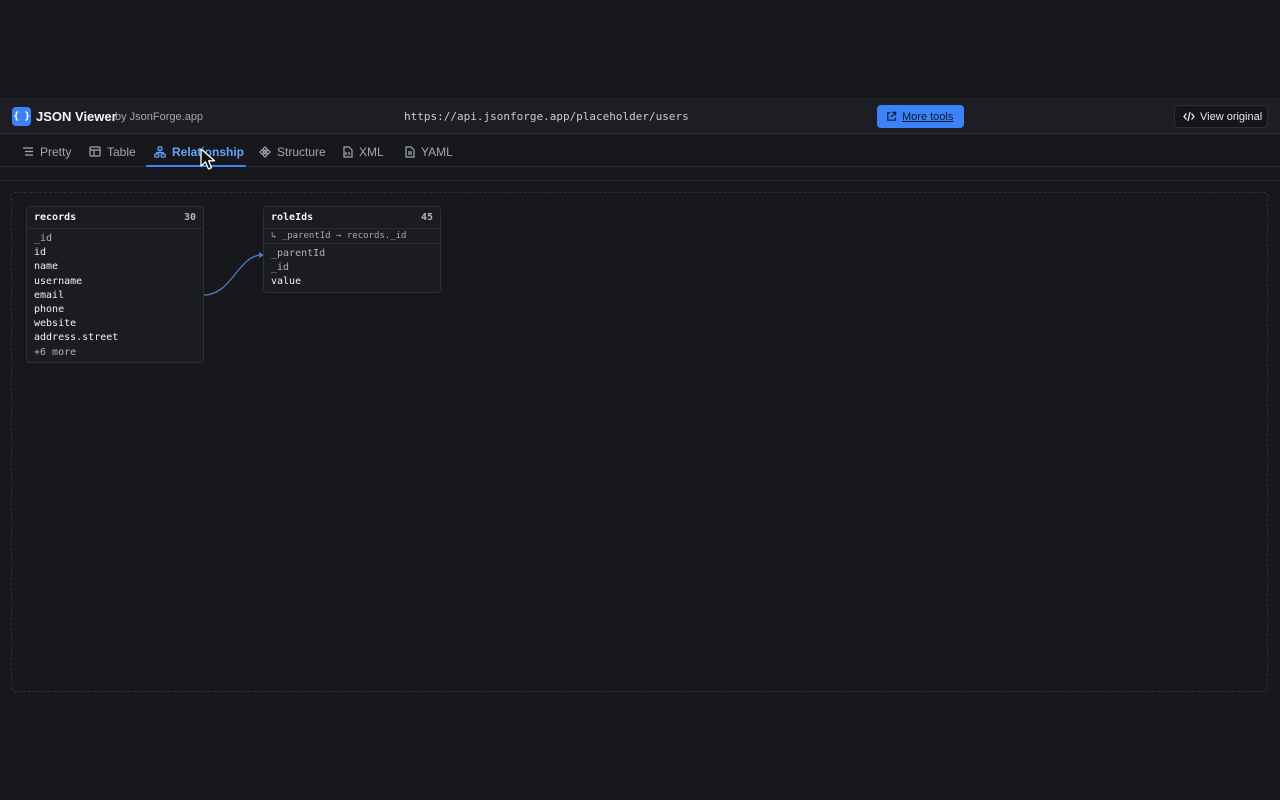  What do you see at coordinates (426, 217) in the screenshot?
I see `node-count: 45` at bounding box center [426, 217].